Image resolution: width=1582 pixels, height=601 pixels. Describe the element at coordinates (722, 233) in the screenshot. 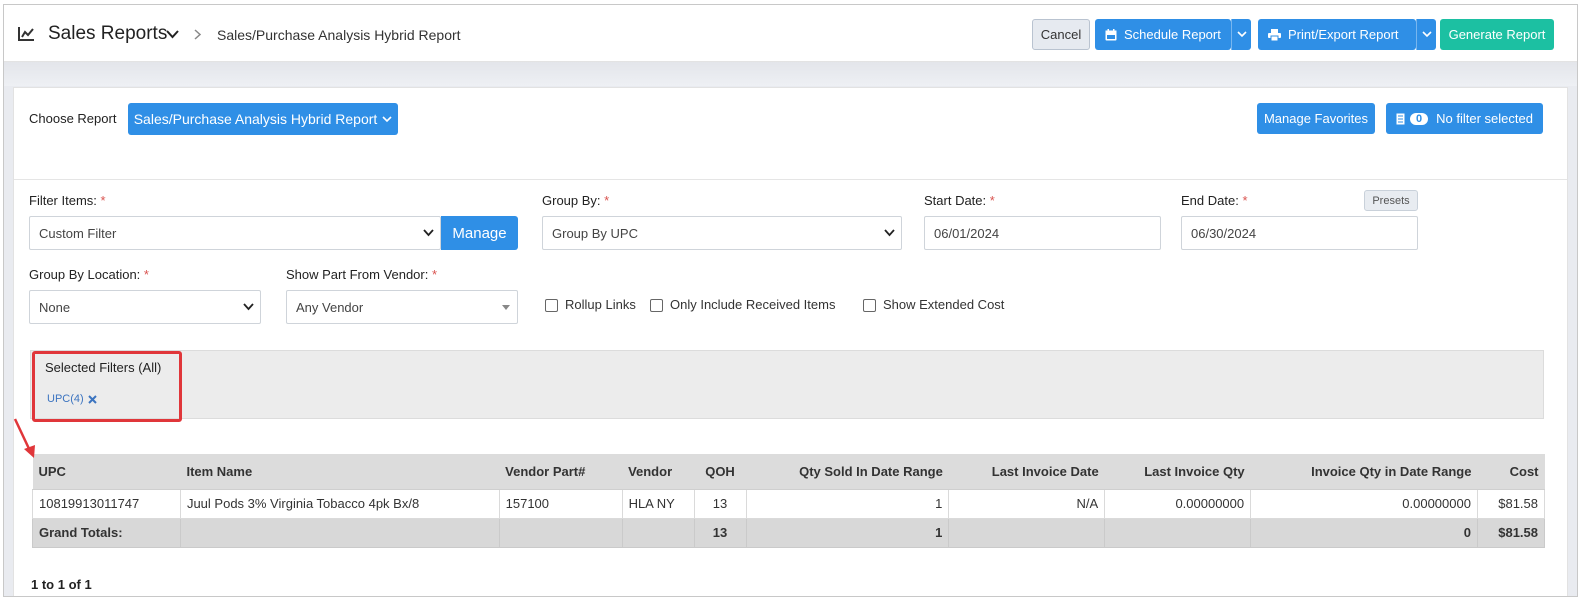

I see `group-by-select: Group By UPC` at that location.